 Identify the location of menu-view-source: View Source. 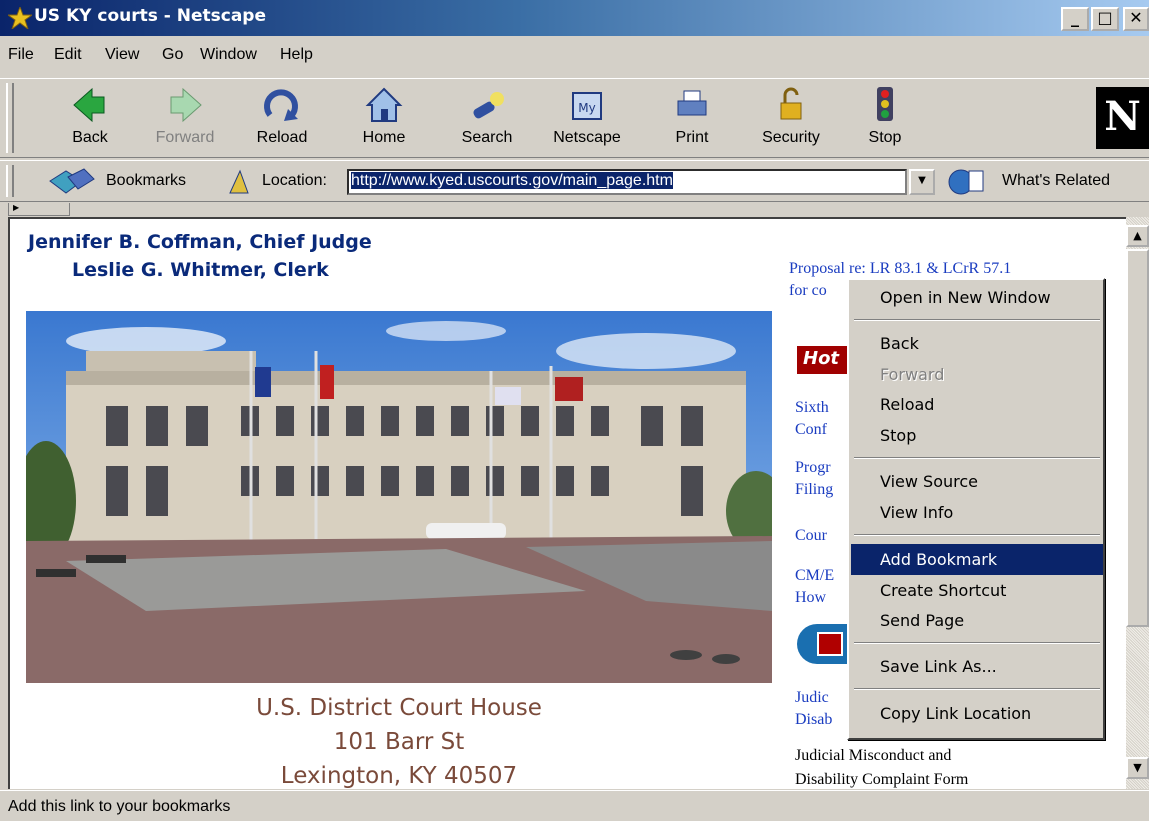
(977, 481).